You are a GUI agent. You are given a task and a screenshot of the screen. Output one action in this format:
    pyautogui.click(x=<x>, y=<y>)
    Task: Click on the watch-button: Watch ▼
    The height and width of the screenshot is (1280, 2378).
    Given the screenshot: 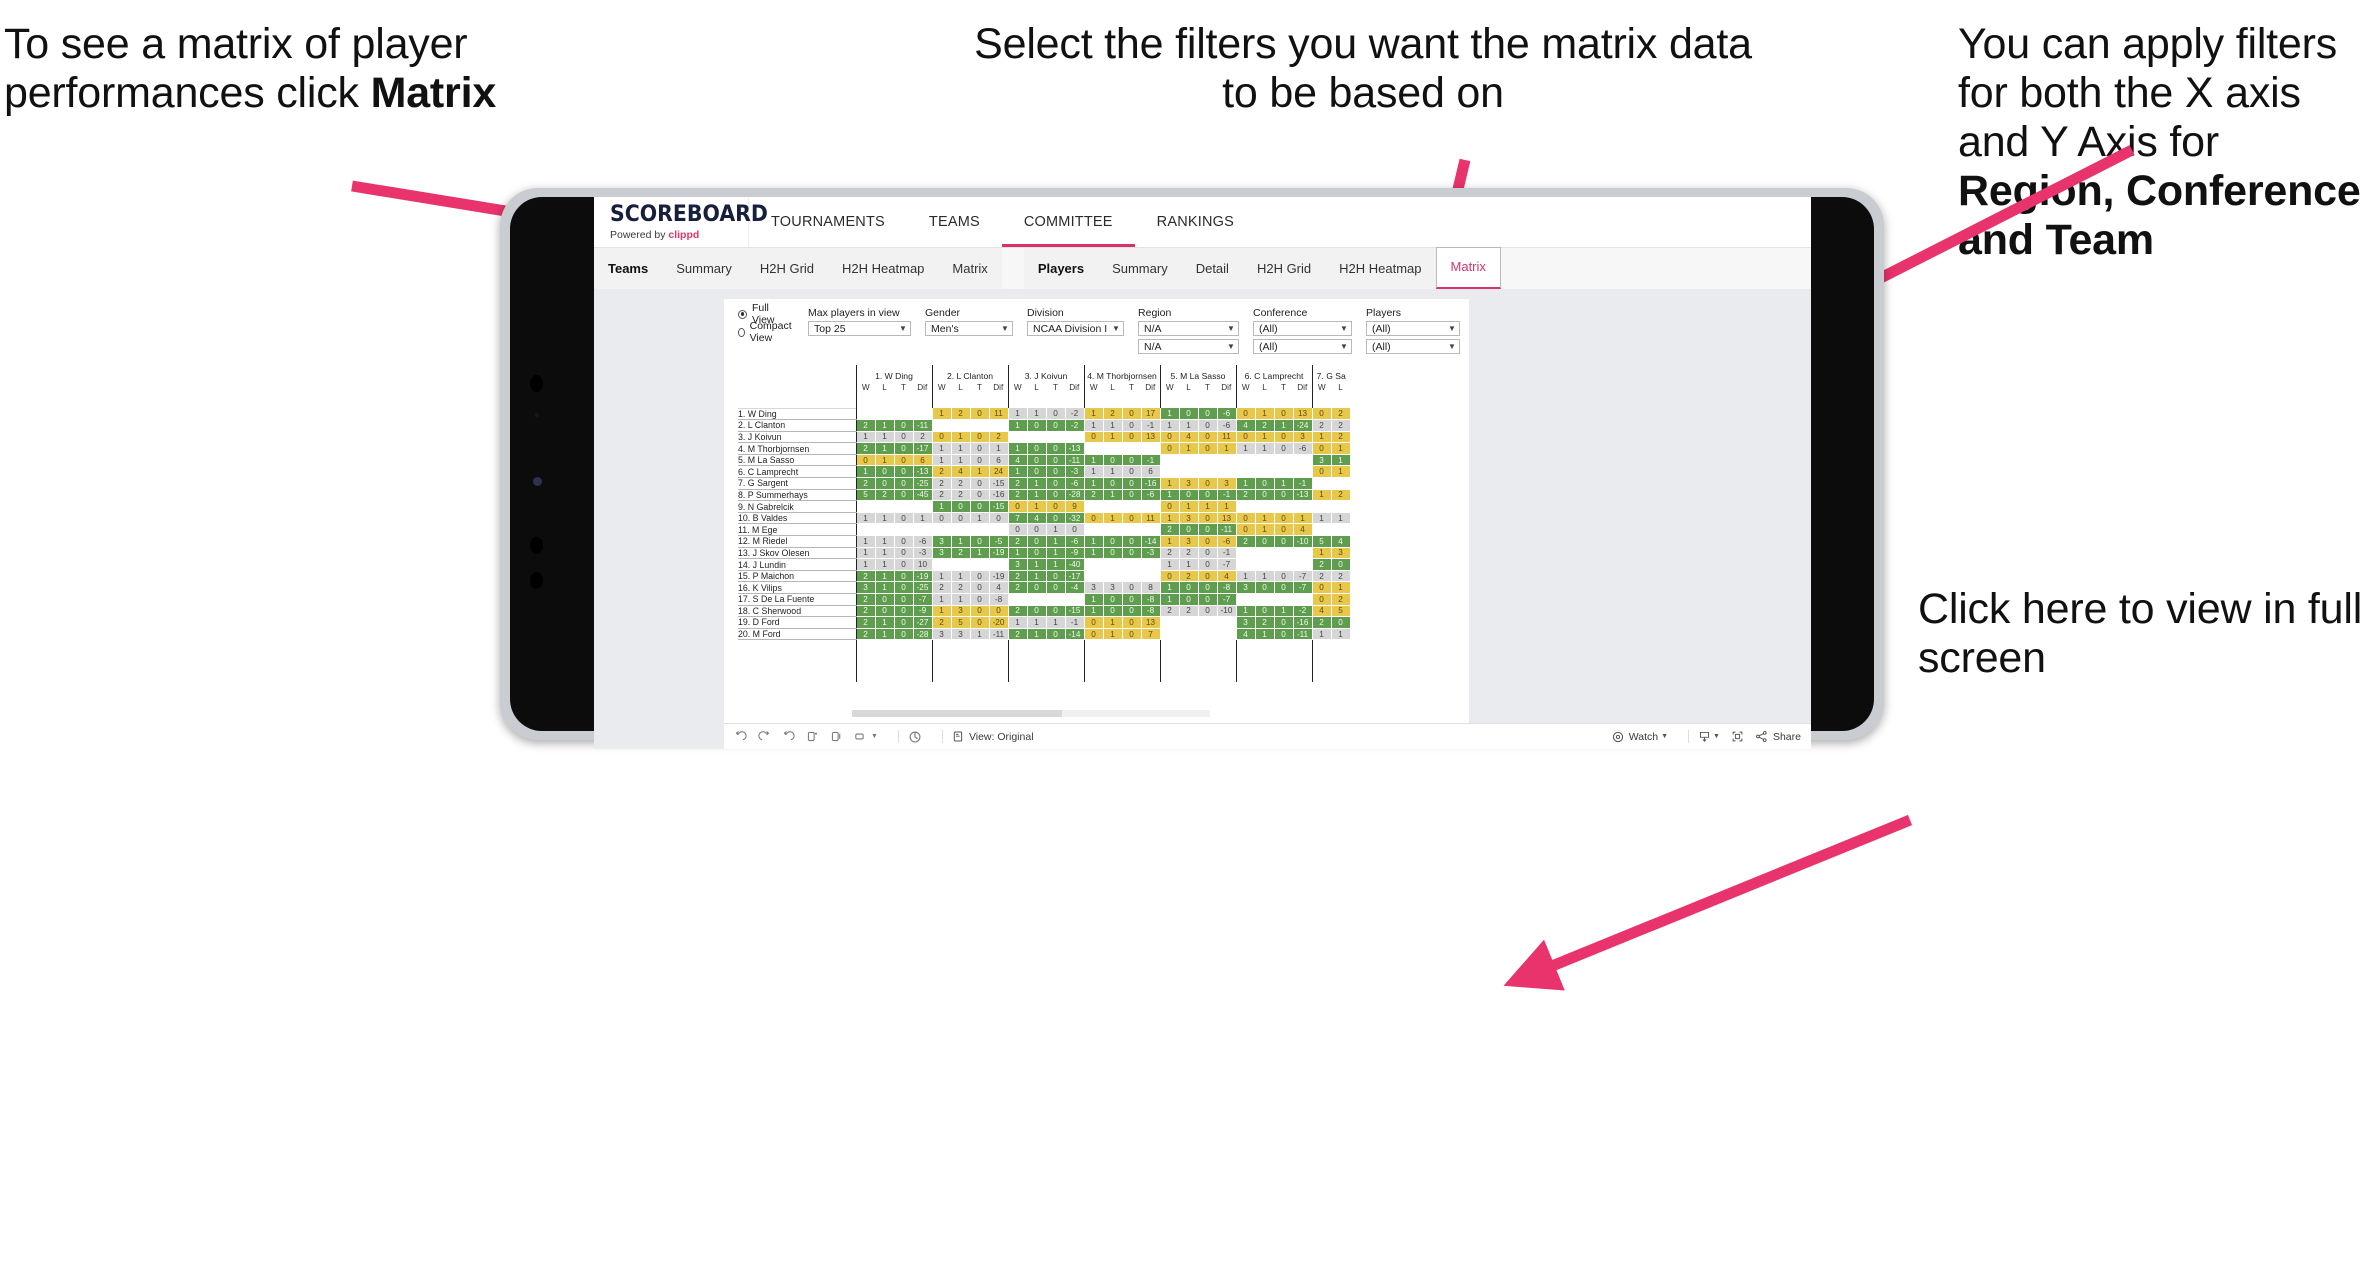 What is the action you would take?
    pyautogui.click(x=1640, y=737)
    